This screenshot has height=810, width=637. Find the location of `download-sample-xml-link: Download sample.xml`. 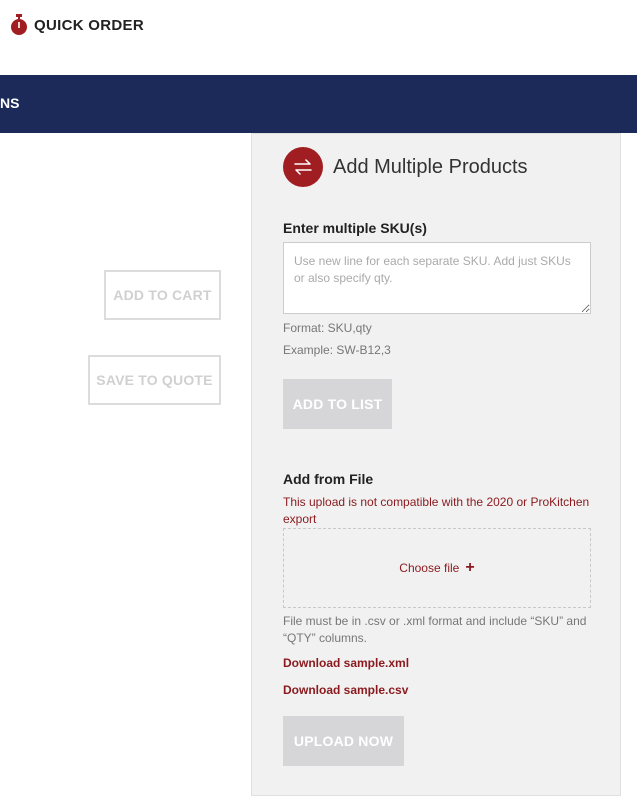

download-sample-xml-link: Download sample.xml is located at coordinates (346, 663).